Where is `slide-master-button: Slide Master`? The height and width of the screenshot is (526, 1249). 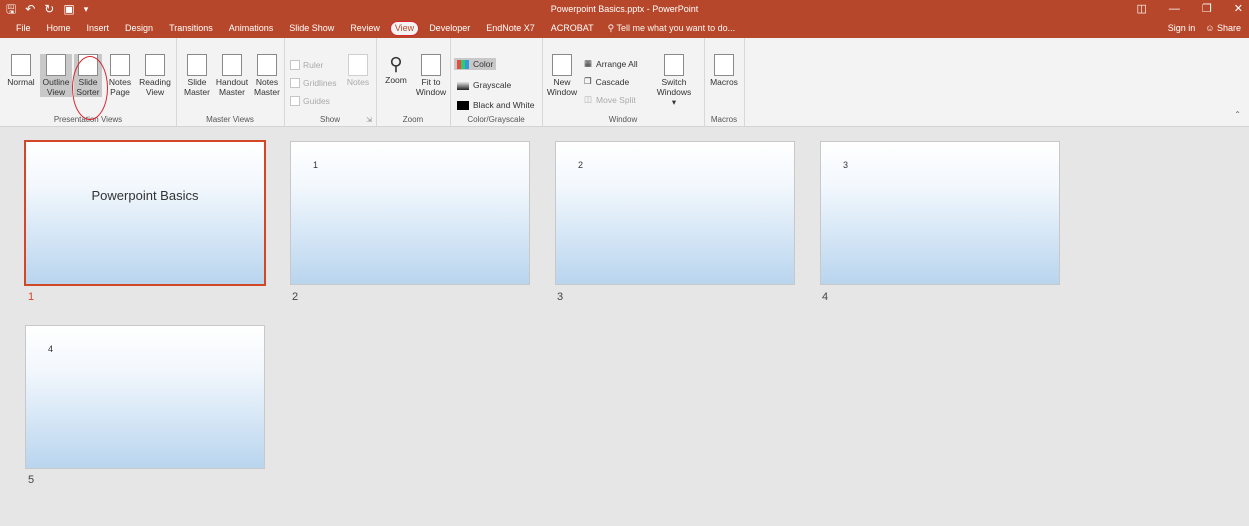 slide-master-button: Slide Master is located at coordinates (197, 75).